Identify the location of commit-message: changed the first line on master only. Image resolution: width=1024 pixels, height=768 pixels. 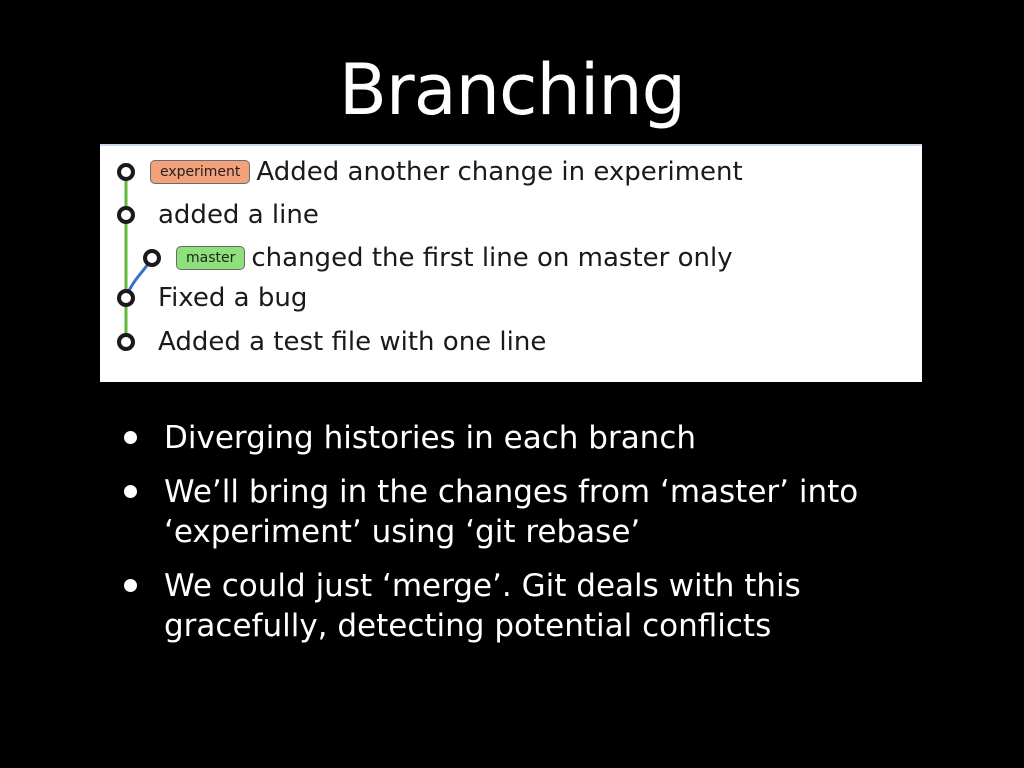
(492, 258).